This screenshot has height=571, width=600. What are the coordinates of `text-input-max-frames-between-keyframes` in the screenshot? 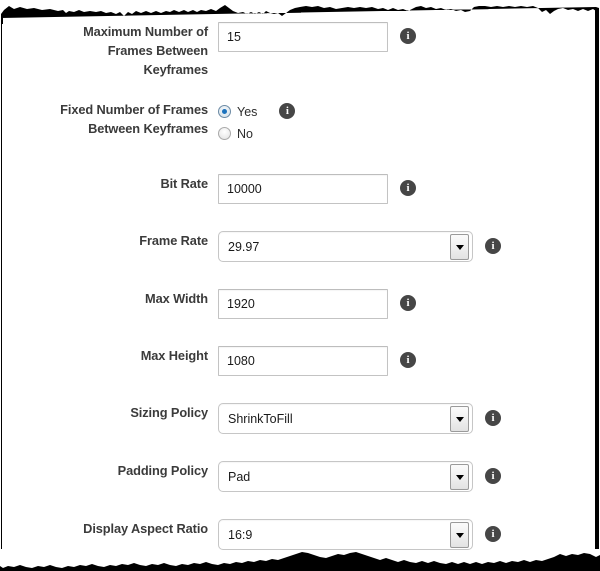 It's located at (303, 37).